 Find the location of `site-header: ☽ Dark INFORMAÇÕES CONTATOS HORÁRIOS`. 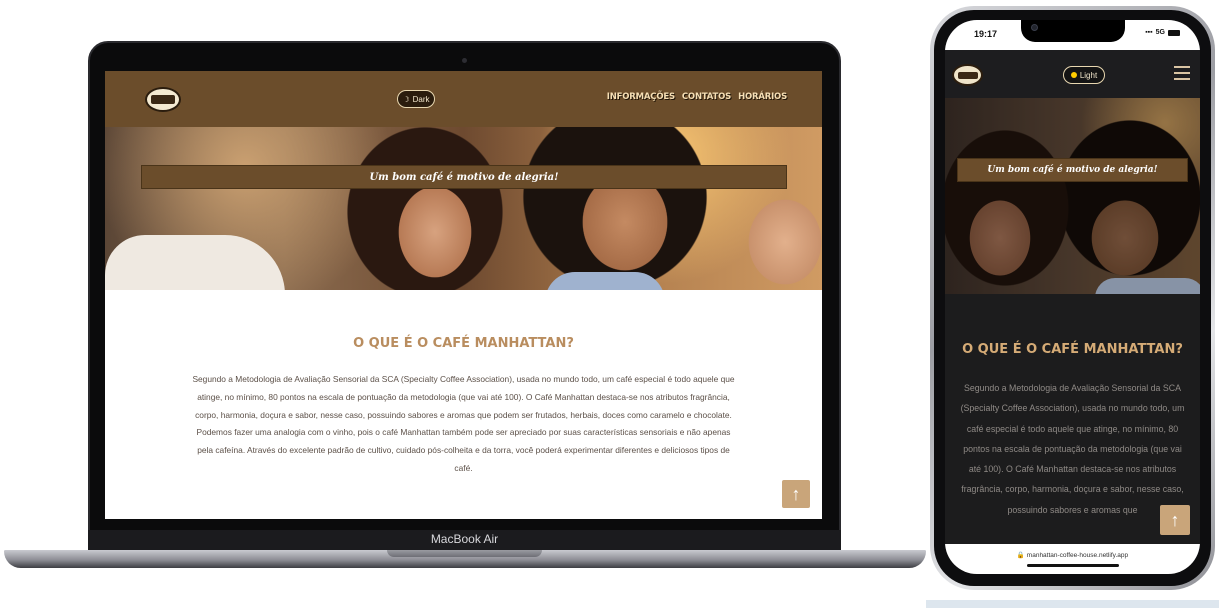

site-header: ☽ Dark INFORMAÇÕES CONTATOS HORÁRIOS is located at coordinates (463, 99).